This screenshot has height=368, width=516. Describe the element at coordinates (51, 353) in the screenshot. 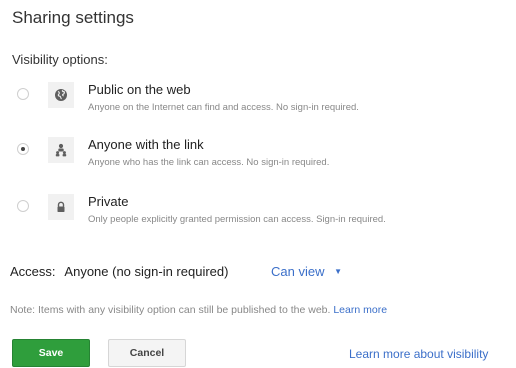

I see `save-button: Save` at that location.